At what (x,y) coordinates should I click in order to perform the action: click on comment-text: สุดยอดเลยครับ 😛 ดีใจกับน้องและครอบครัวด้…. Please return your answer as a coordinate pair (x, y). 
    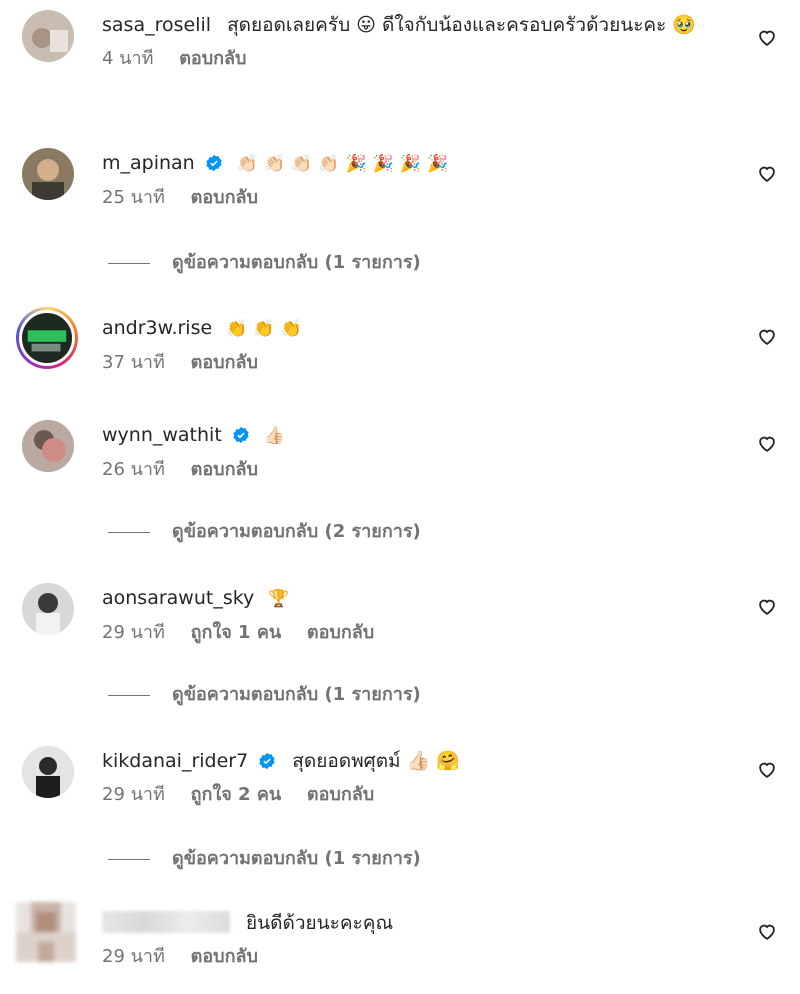
    Looking at the image, I should click on (462, 25).